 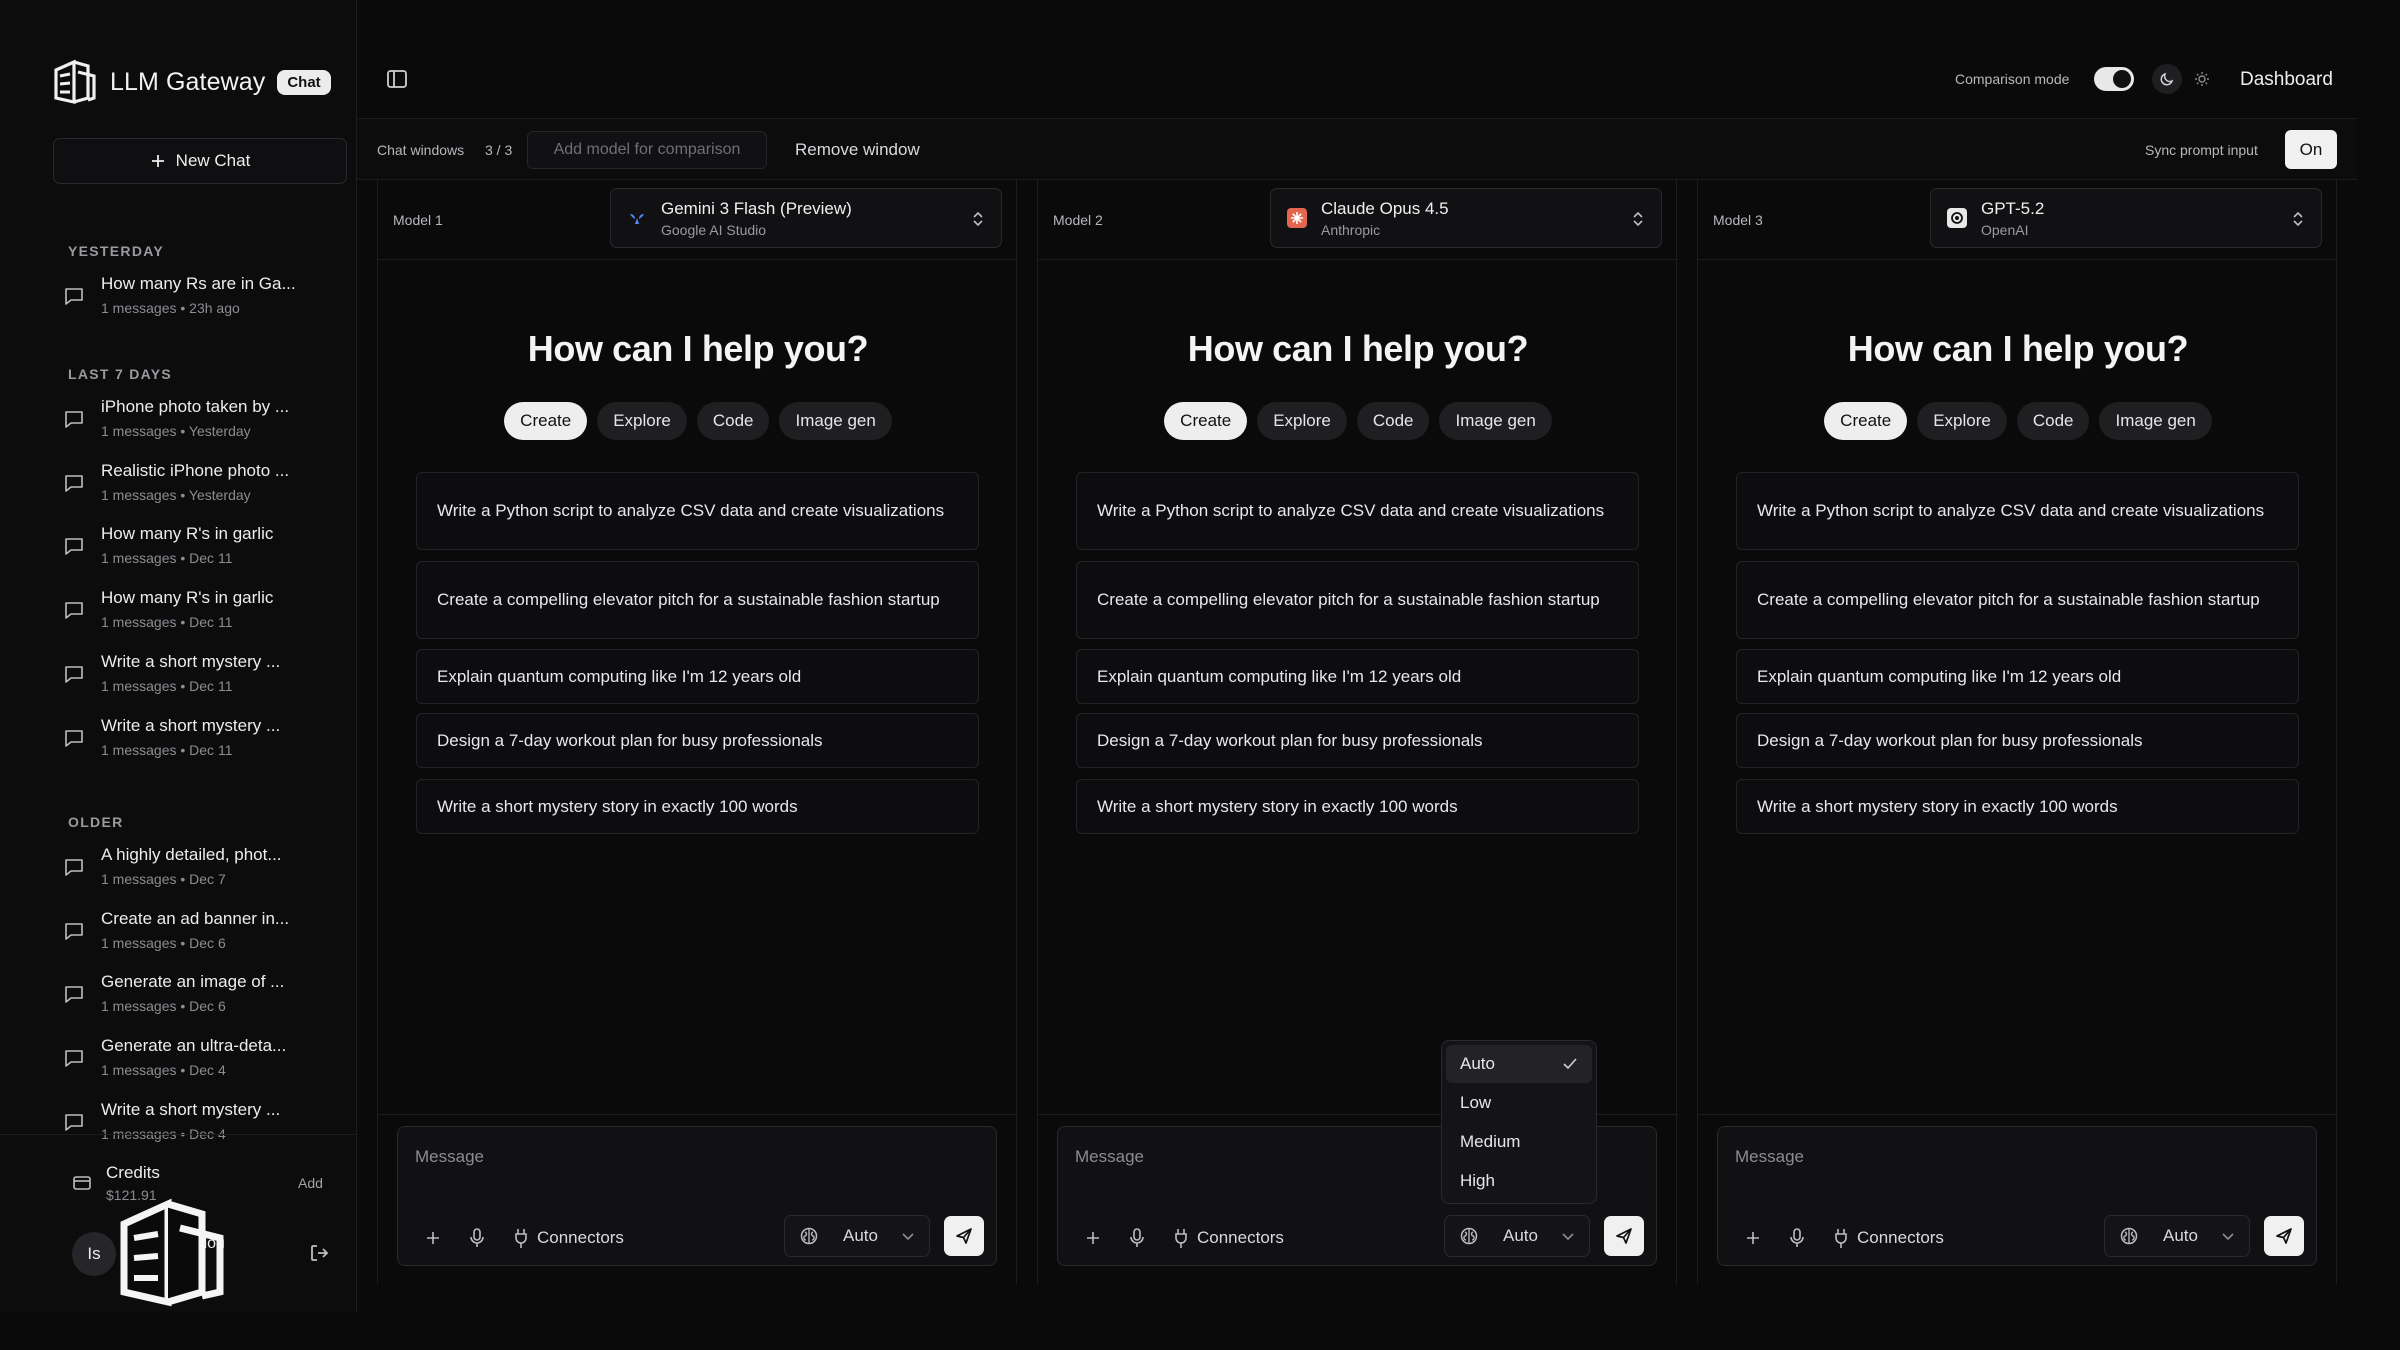 What do you see at coordinates (647, 150) in the screenshot?
I see `add-model-button: Add model for comparison` at bounding box center [647, 150].